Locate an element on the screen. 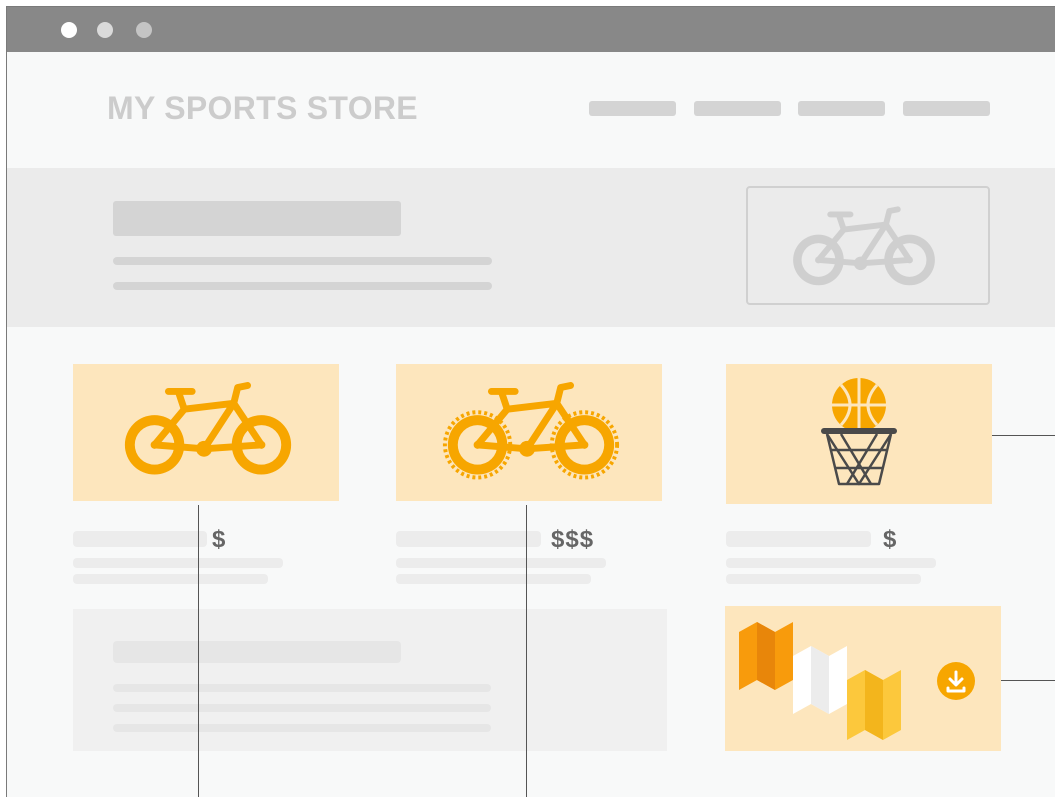  content-panel is located at coordinates (370, 680).